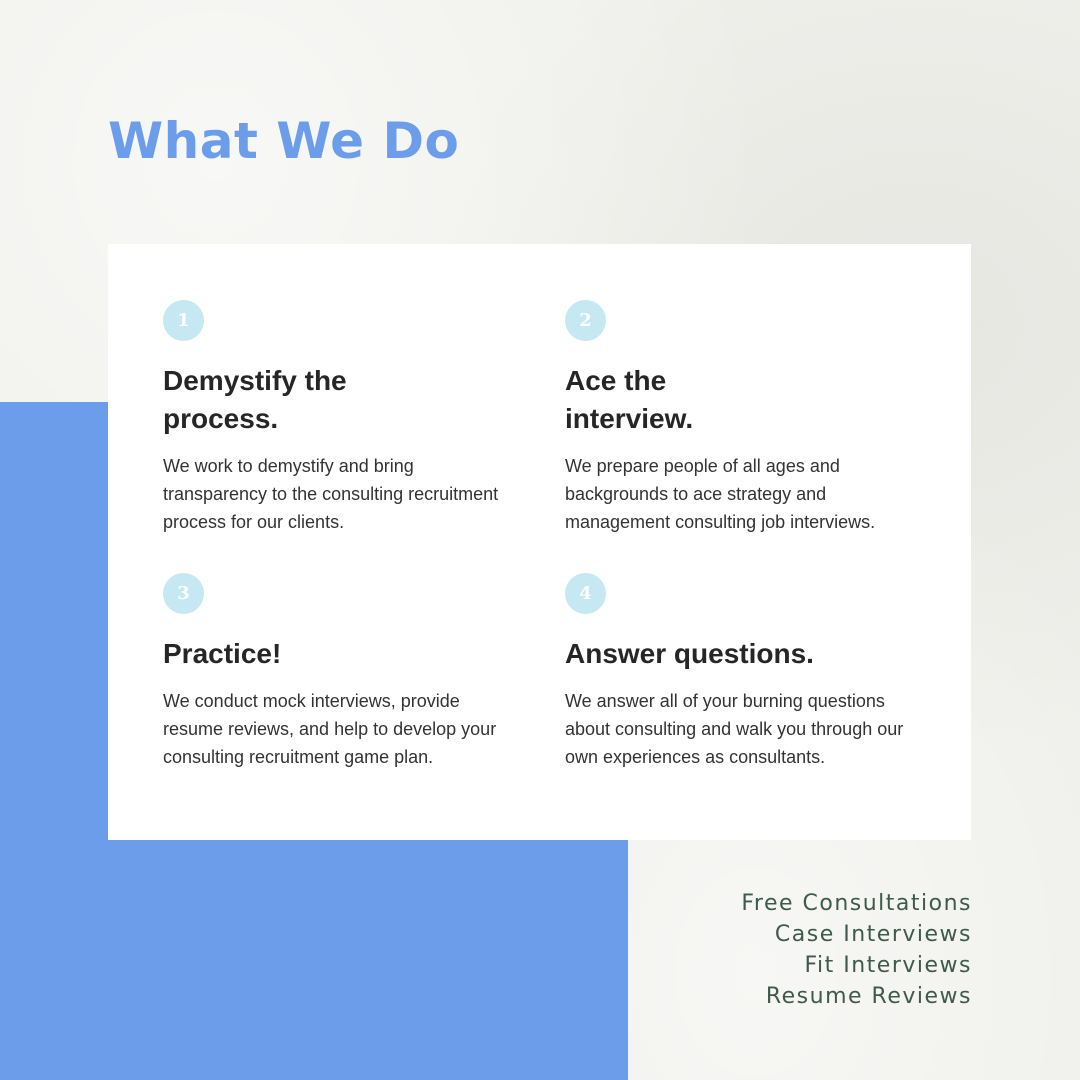  I want to click on service-item: Resume Reviews, so click(868, 996).